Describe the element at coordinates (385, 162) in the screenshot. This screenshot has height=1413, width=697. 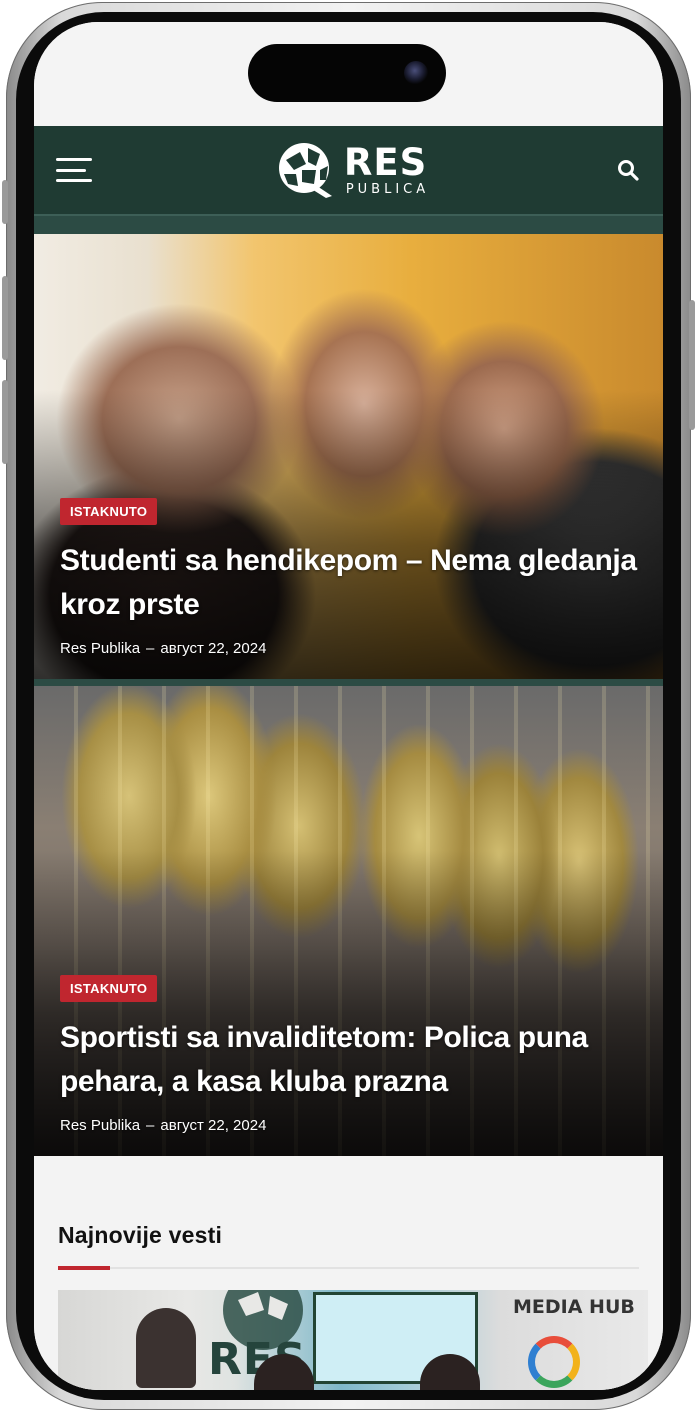
I see `logo-res-text: RES` at that location.